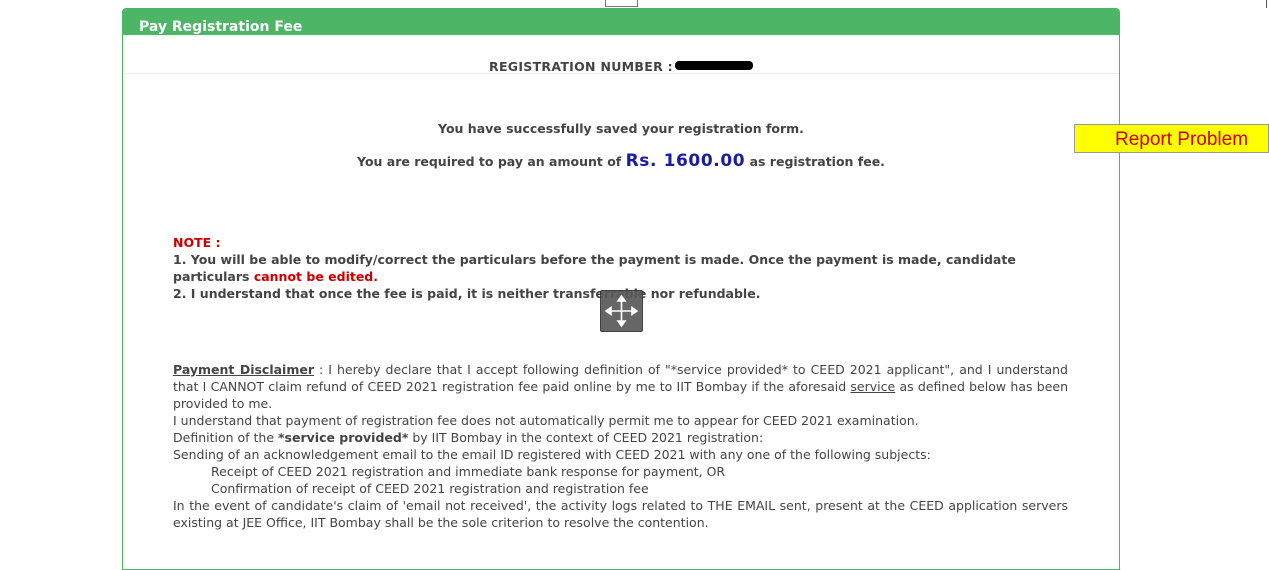 This screenshot has width=1269, height=570. I want to click on pay-suffix: as registration fee., so click(817, 161).